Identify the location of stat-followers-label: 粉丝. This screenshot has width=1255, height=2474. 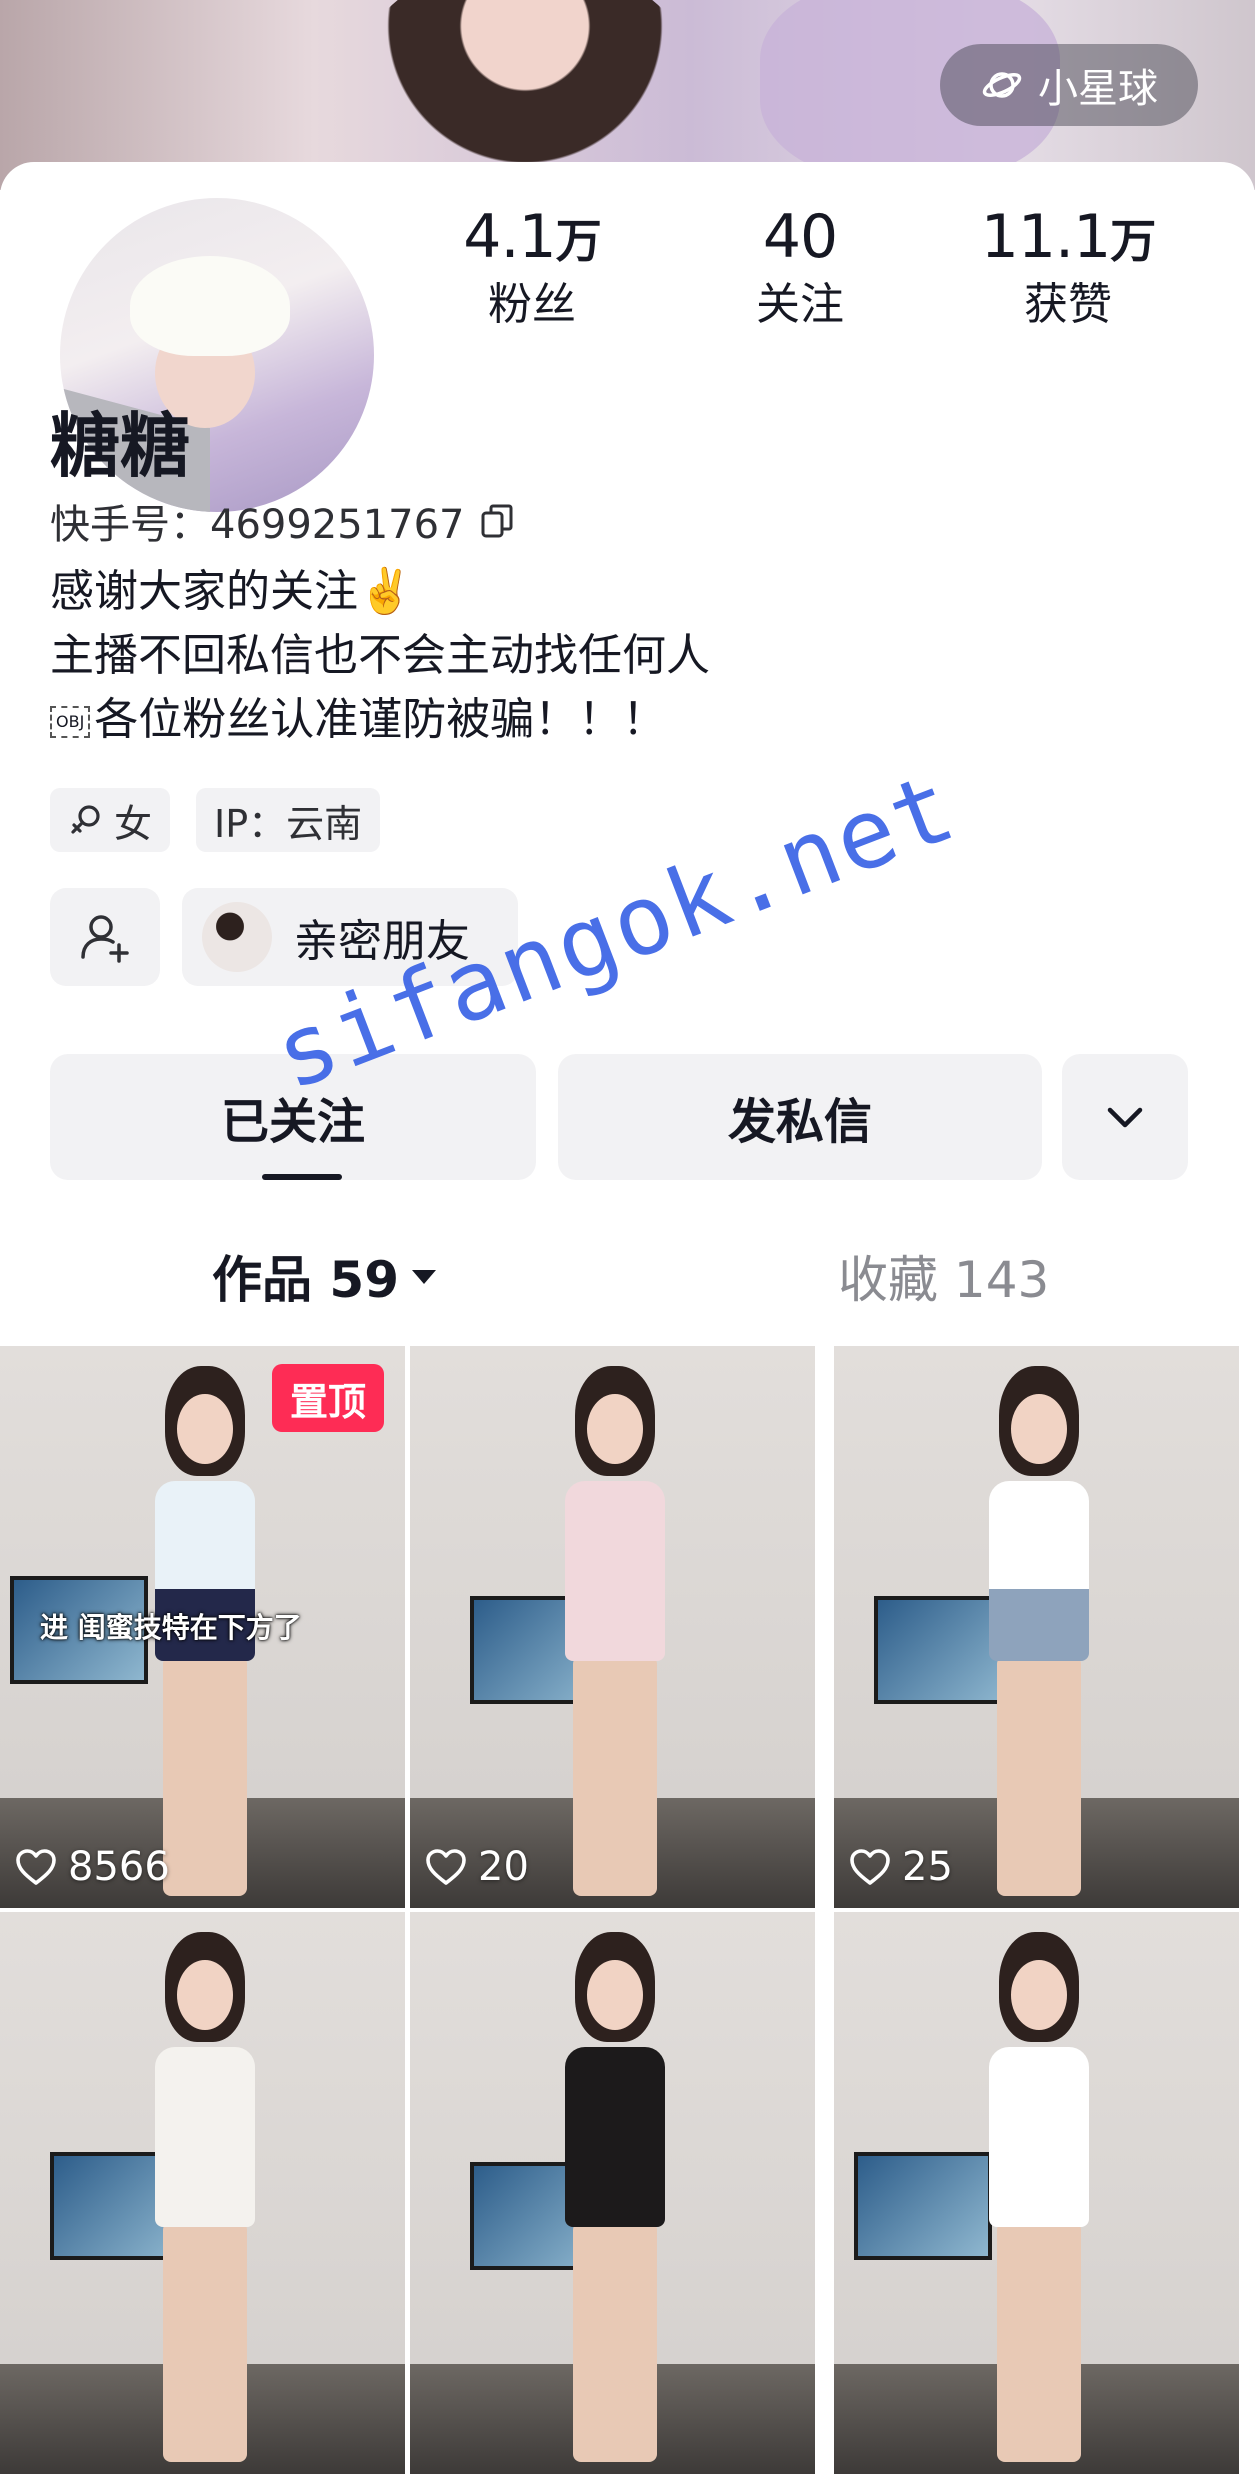
(532, 304).